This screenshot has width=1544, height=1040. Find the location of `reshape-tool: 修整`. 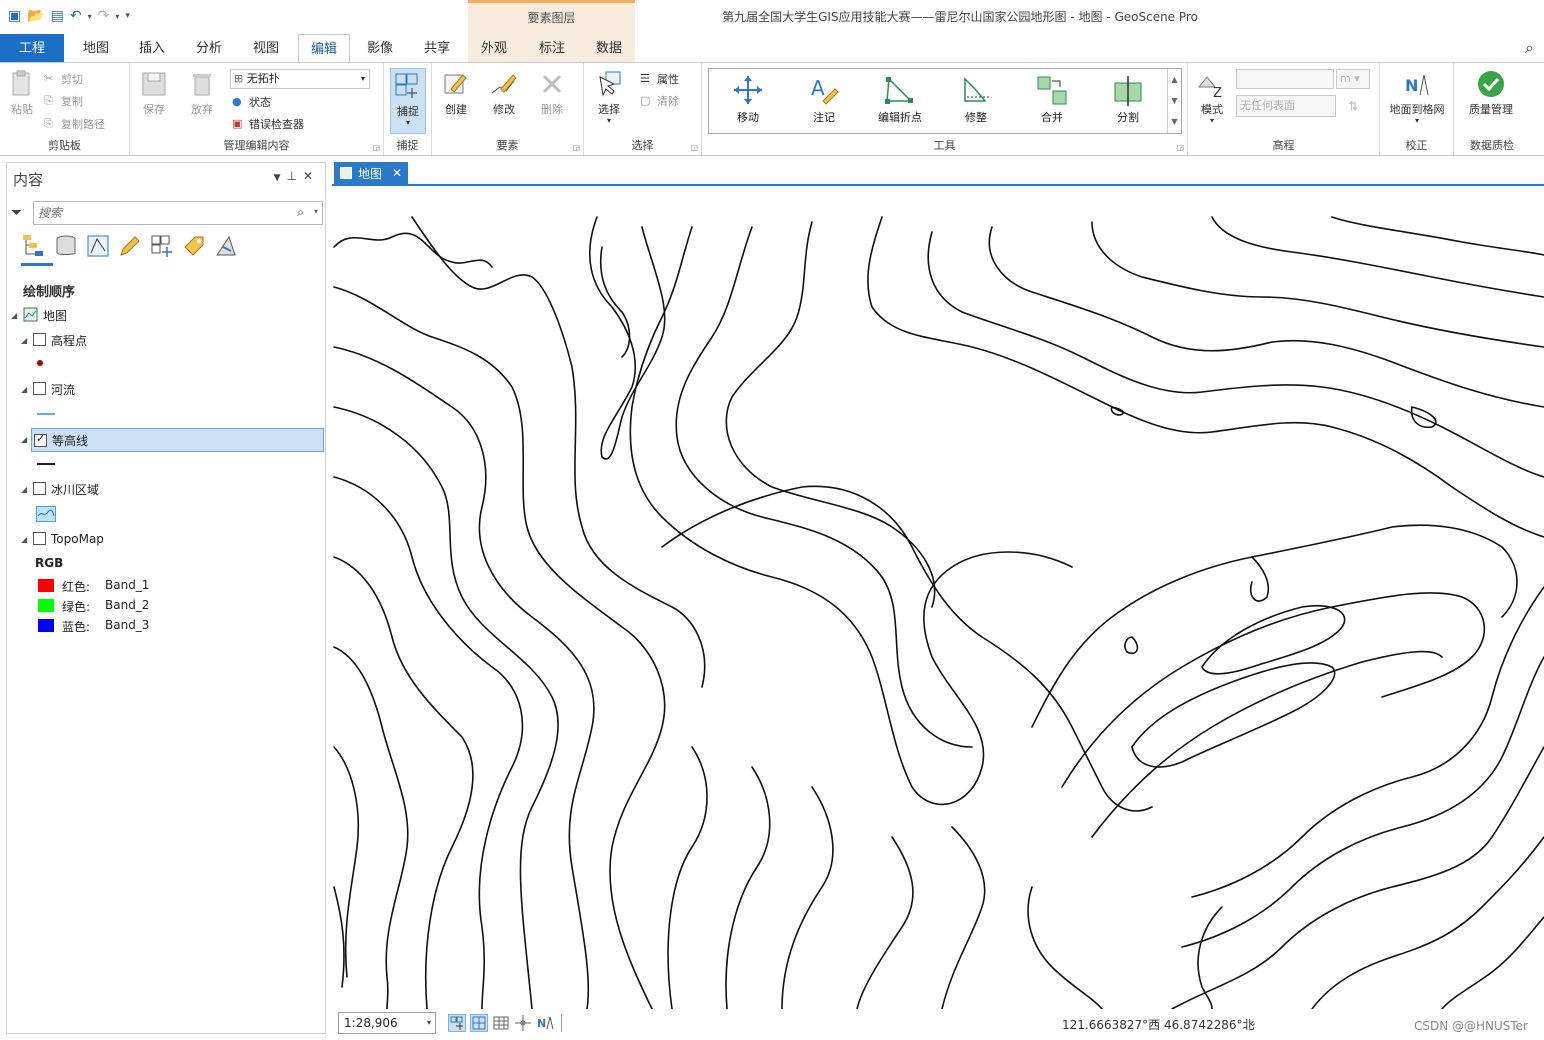

reshape-tool: 修整 is located at coordinates (976, 99).